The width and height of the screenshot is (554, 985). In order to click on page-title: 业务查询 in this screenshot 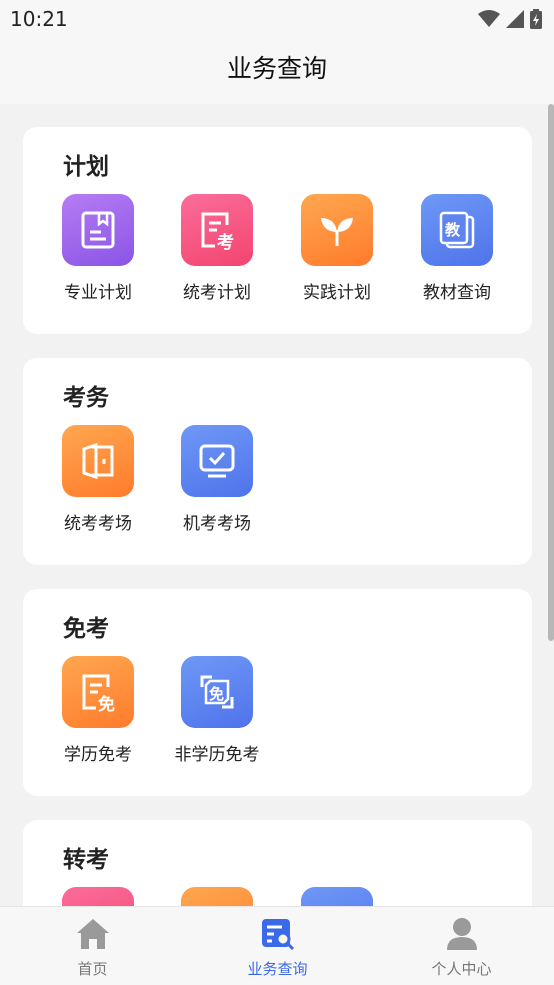, I will do `click(277, 71)`.